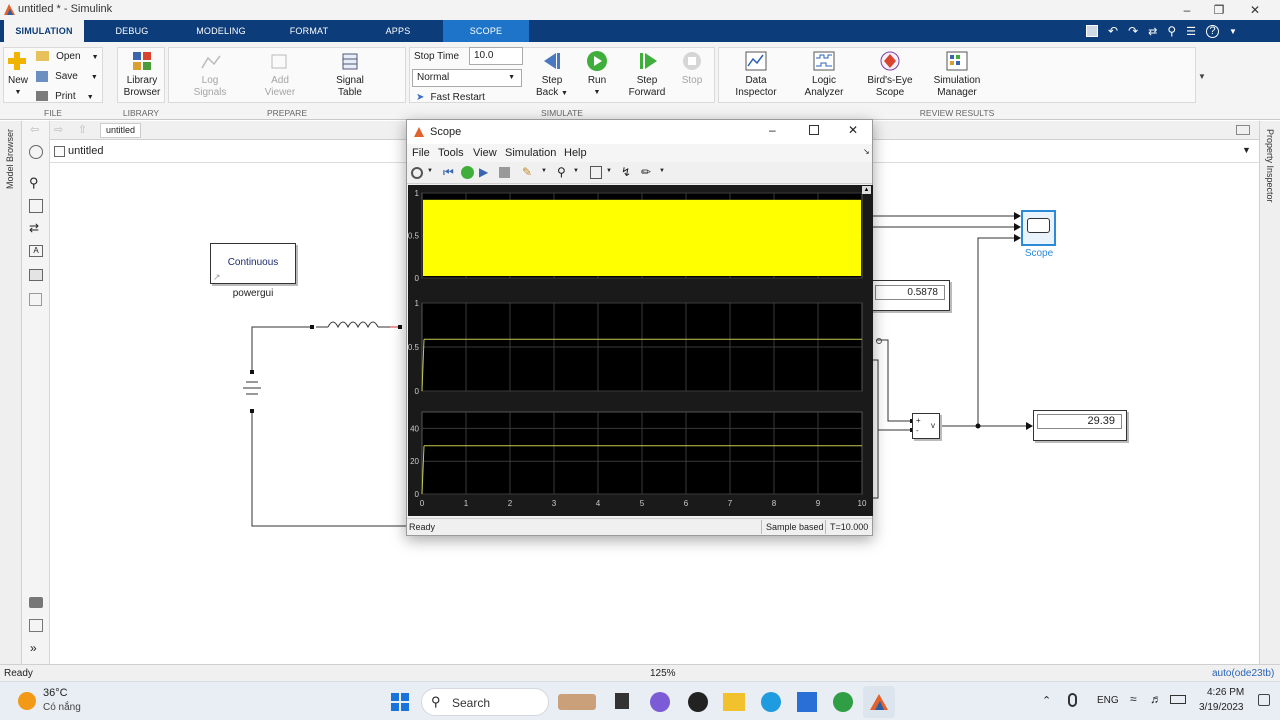 The height and width of the screenshot is (720, 1280). What do you see at coordinates (772, 130) in the screenshot?
I see `scope-minimize-button: –` at bounding box center [772, 130].